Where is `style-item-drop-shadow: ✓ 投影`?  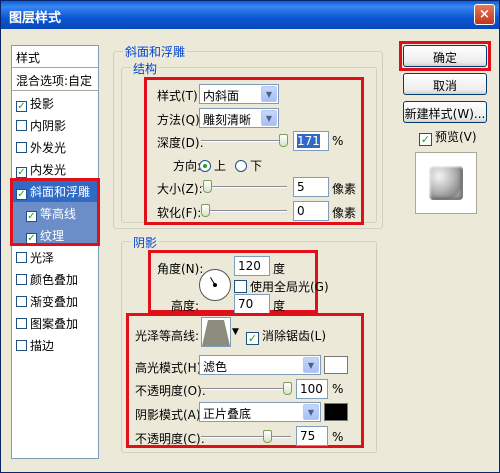 style-item-drop-shadow: ✓ 投影 is located at coordinates (55, 103).